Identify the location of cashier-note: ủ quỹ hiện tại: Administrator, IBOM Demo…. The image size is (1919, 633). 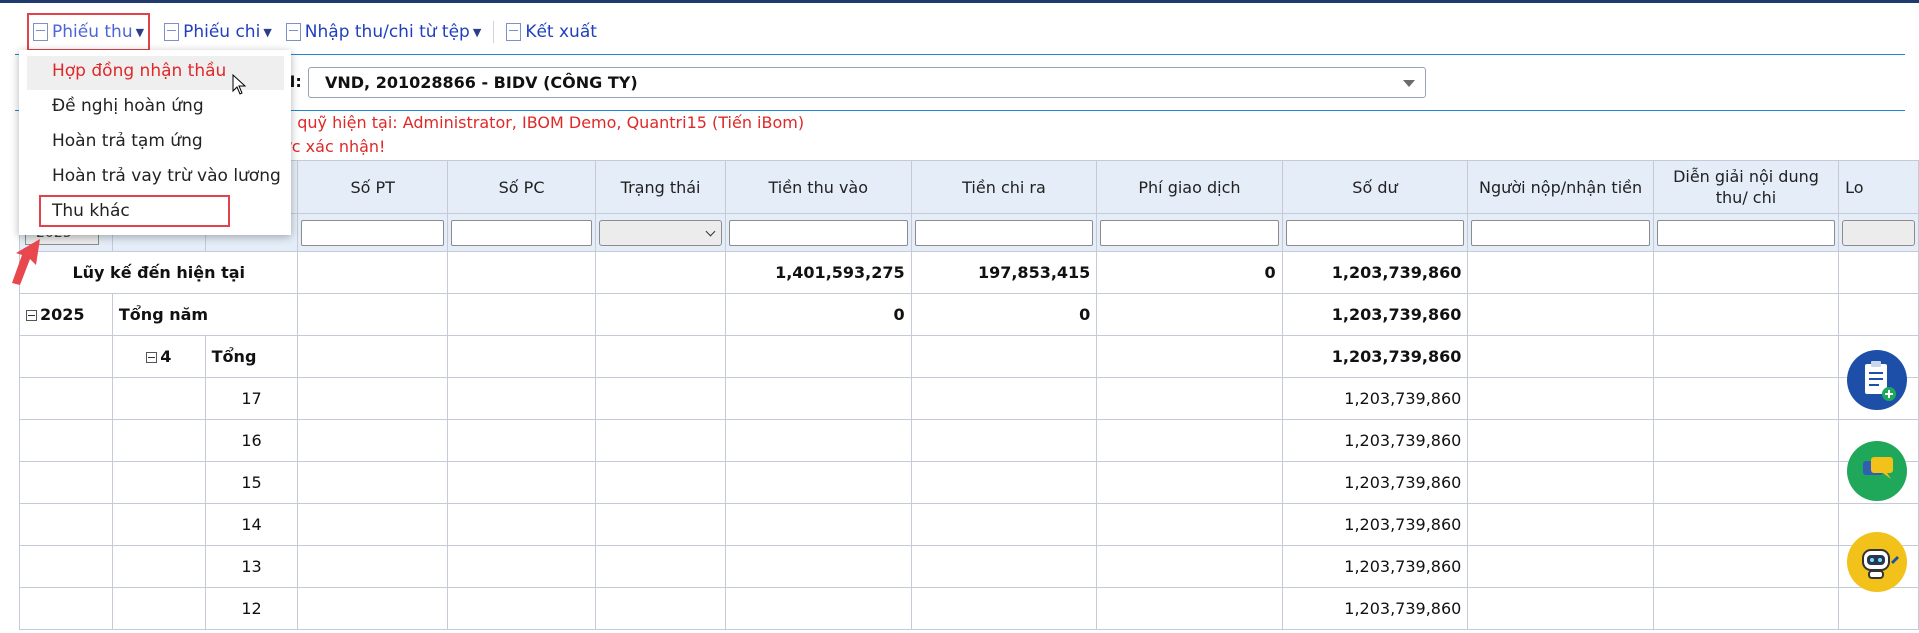
(543, 122).